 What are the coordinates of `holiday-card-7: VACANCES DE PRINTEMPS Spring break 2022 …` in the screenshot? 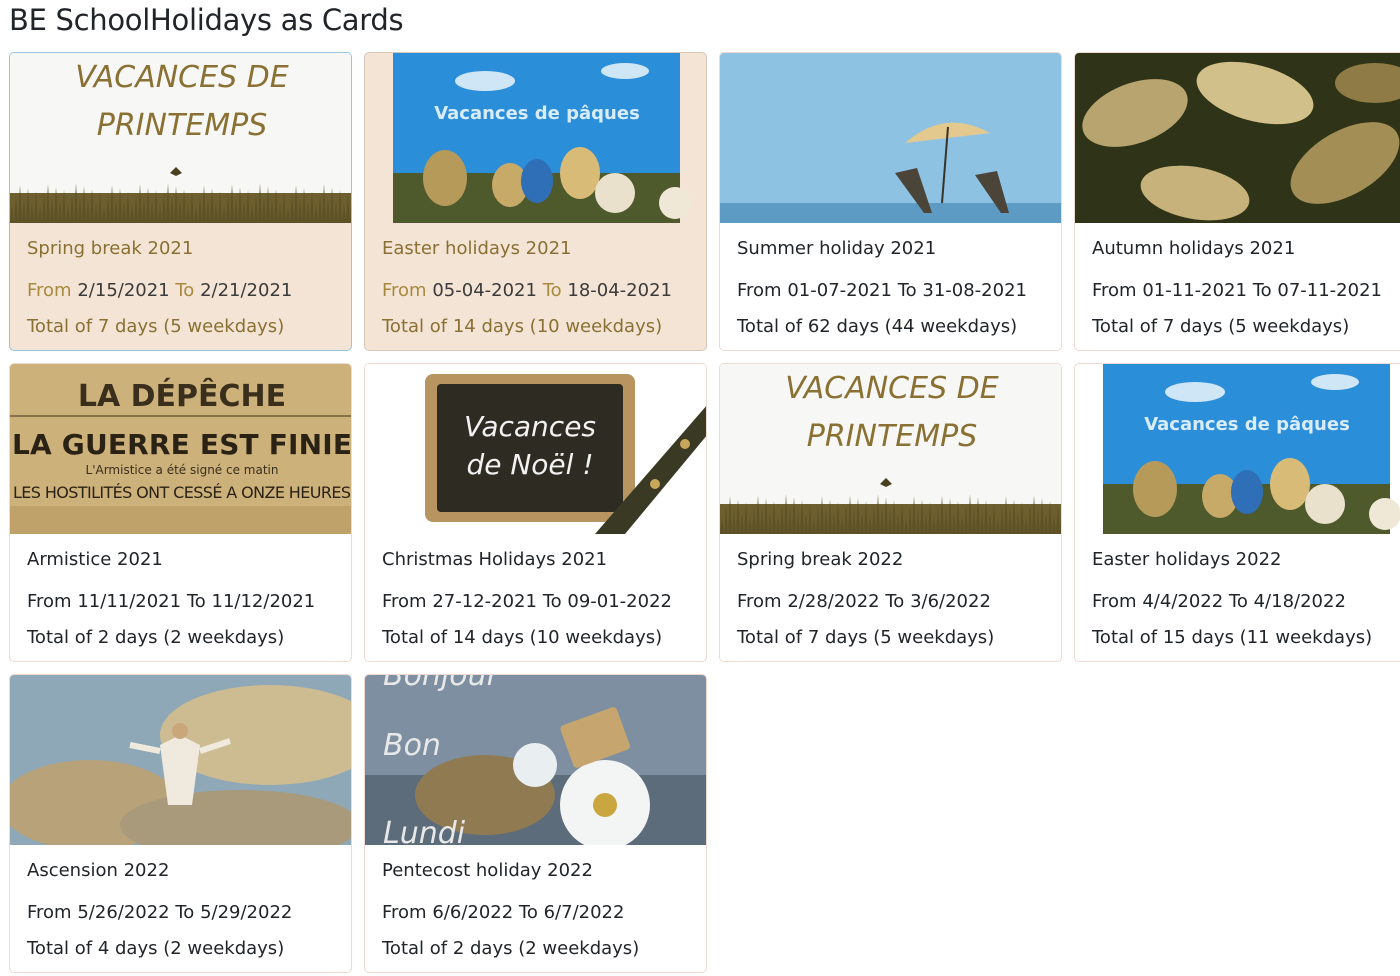 It's located at (890, 512).